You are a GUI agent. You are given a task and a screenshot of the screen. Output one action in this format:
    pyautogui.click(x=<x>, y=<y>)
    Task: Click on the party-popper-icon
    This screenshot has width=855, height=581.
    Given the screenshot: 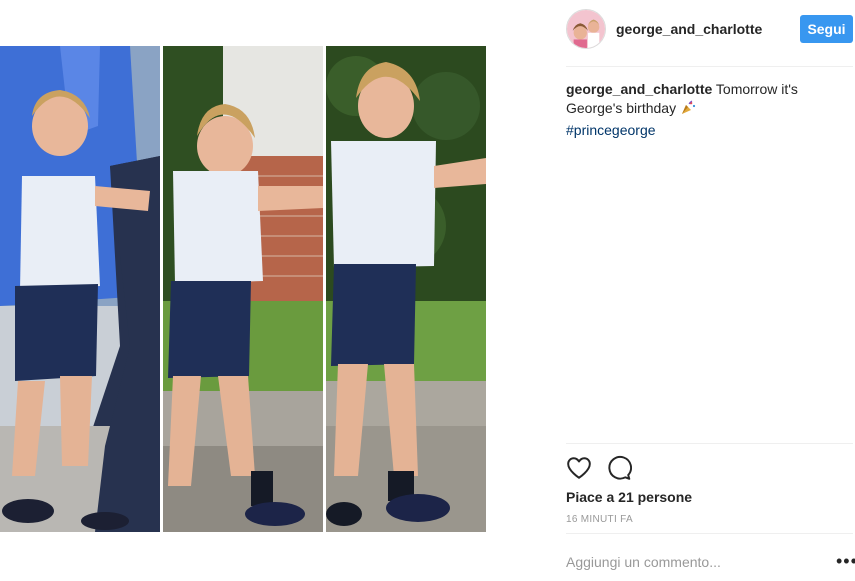 What is the action you would take?
    pyautogui.click(x=688, y=110)
    